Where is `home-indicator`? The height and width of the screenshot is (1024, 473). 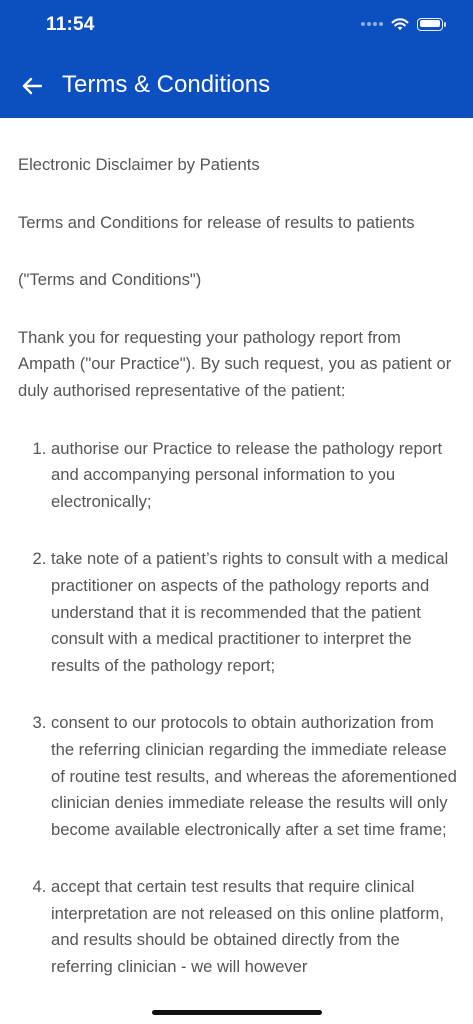 home-indicator is located at coordinates (237, 1012).